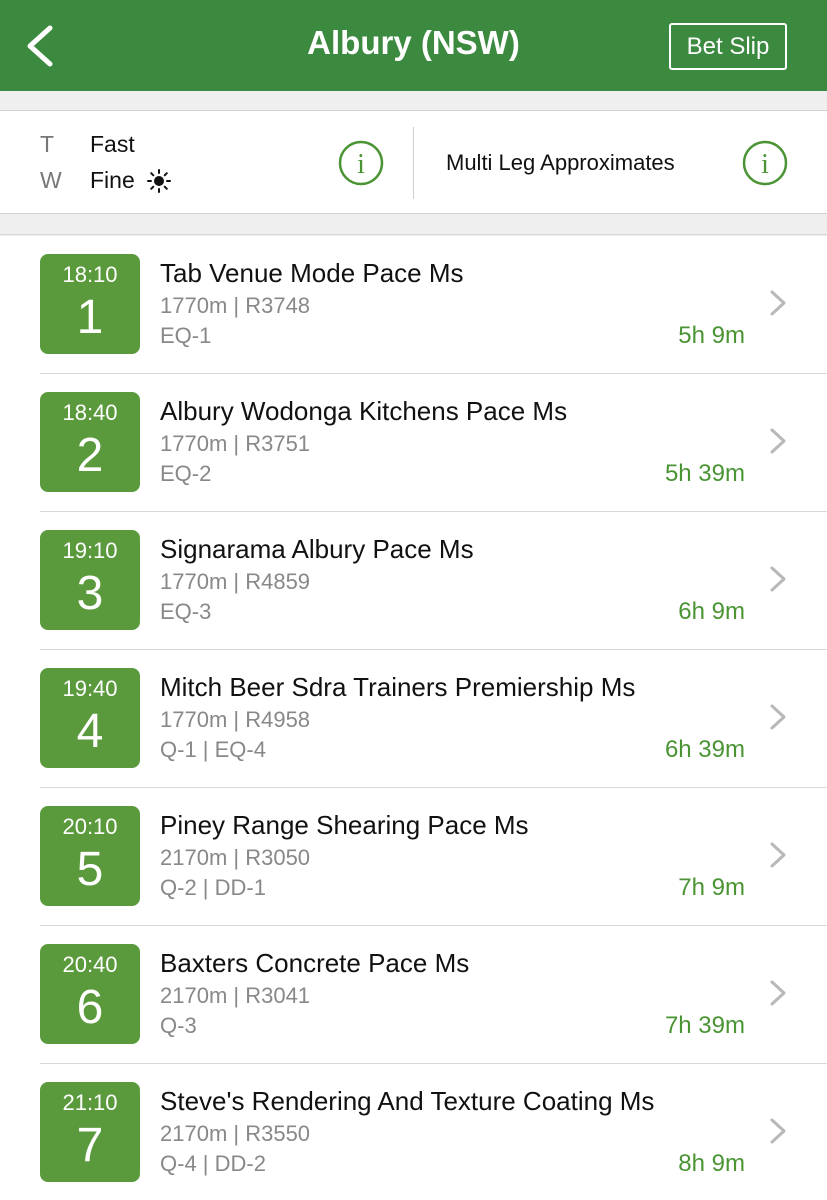 The image size is (827, 1200). I want to click on race-details: 1770m | R4958, so click(235, 719).